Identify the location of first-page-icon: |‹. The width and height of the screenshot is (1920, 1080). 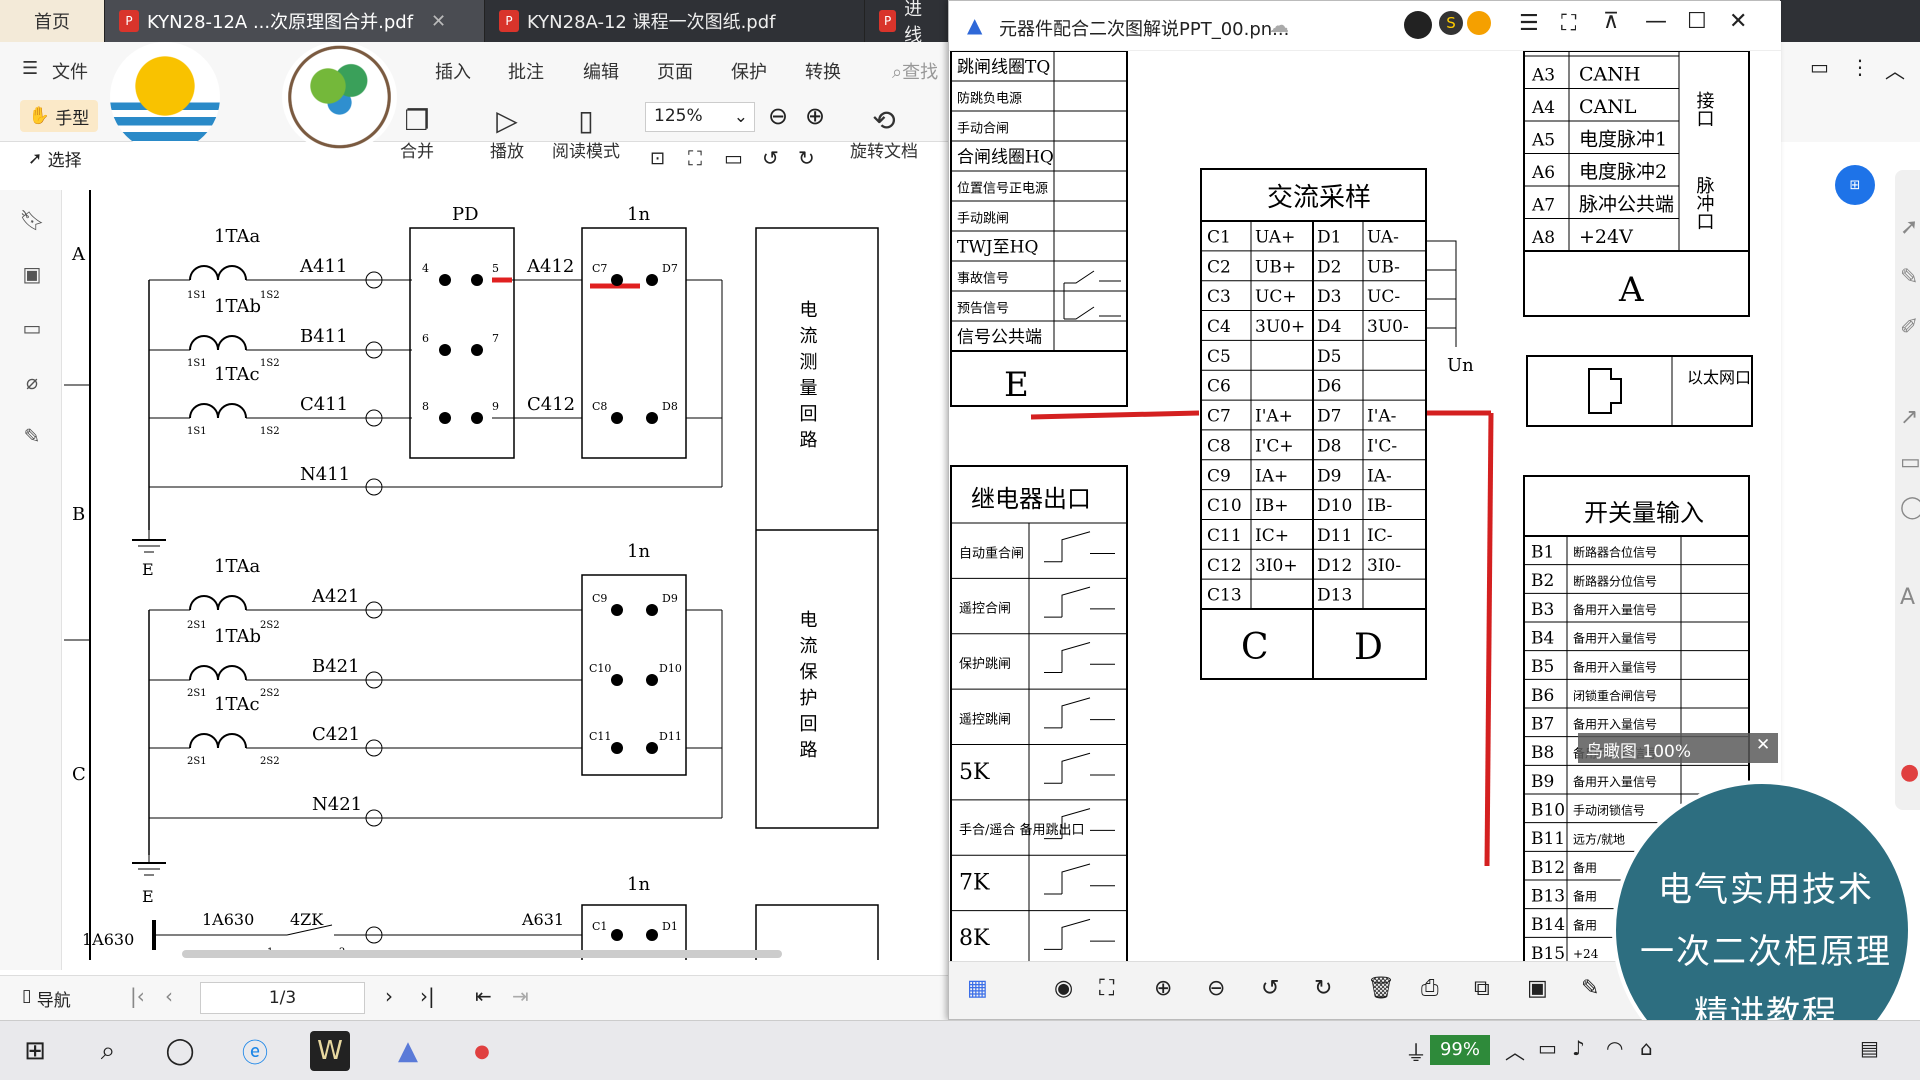
(137, 996).